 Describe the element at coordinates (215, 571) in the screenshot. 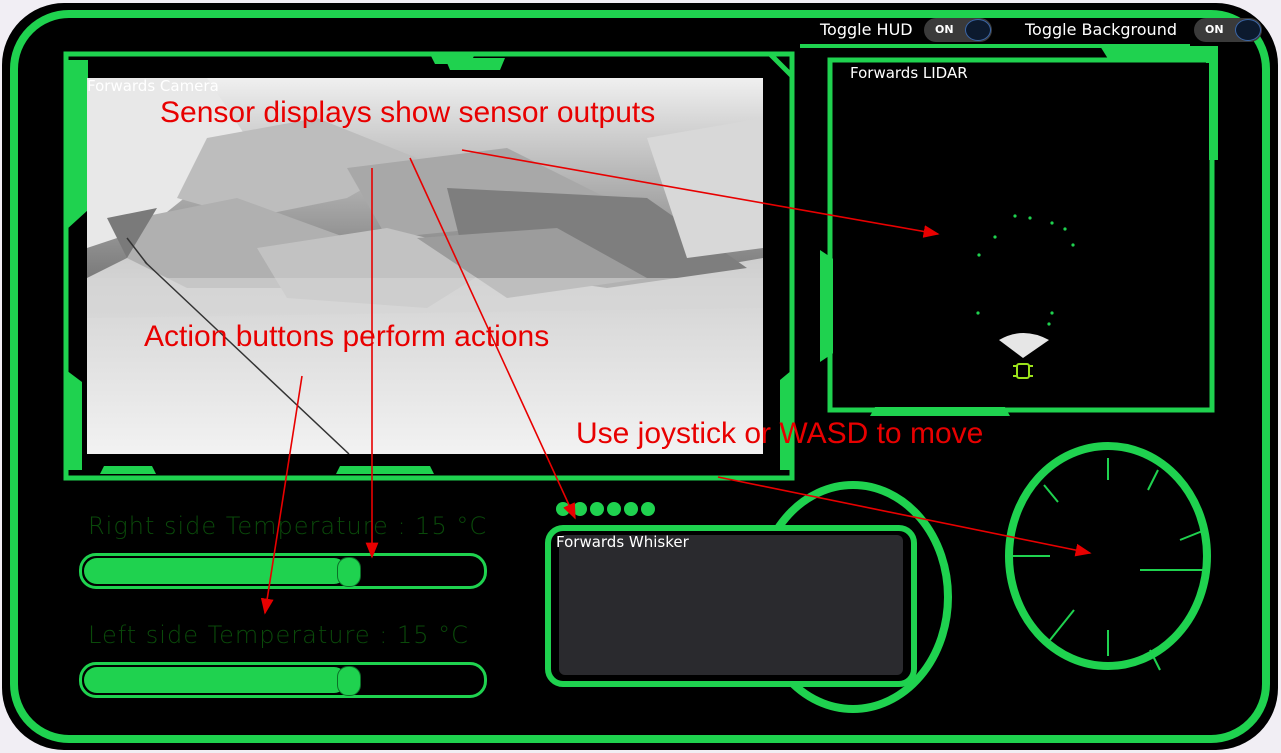

I see `right-temperature-fill` at that location.